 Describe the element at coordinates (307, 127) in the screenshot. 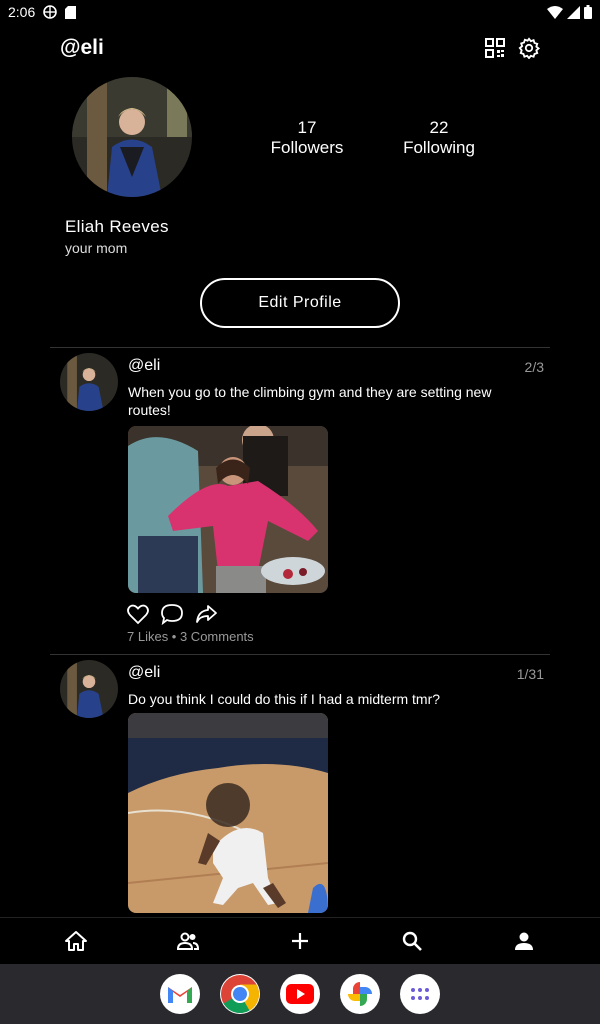

I see `followers-count: 17` at that location.